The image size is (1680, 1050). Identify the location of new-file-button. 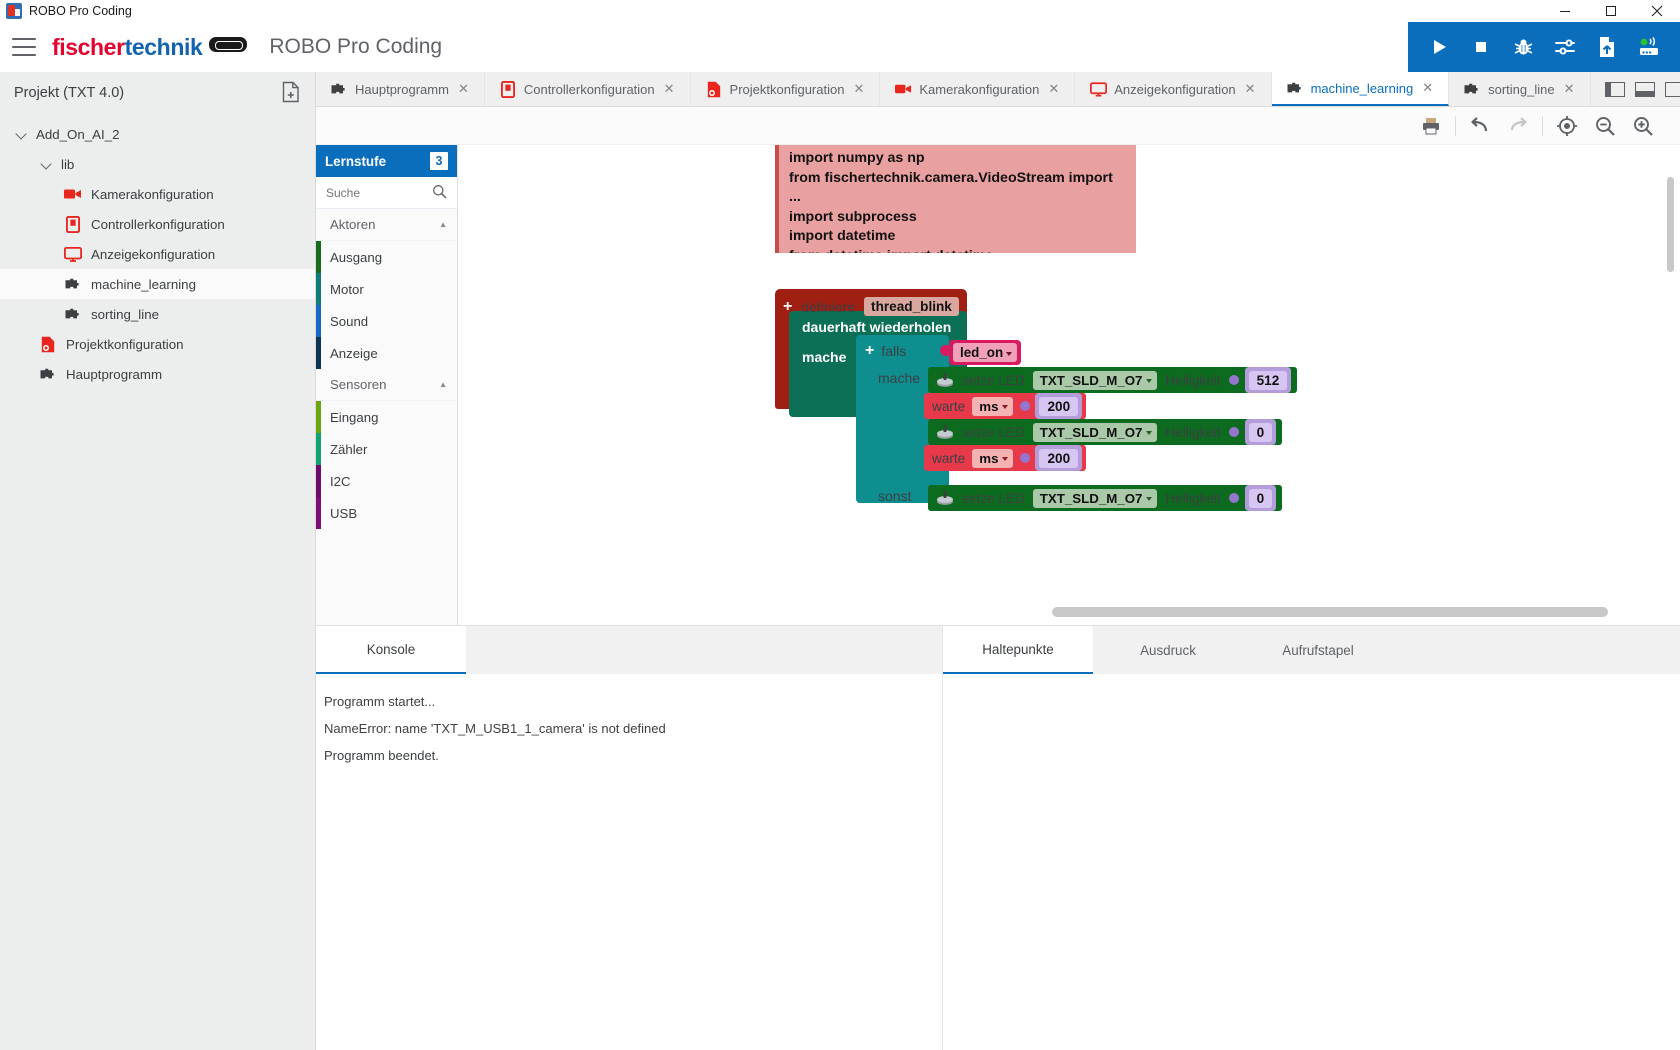
(291, 93).